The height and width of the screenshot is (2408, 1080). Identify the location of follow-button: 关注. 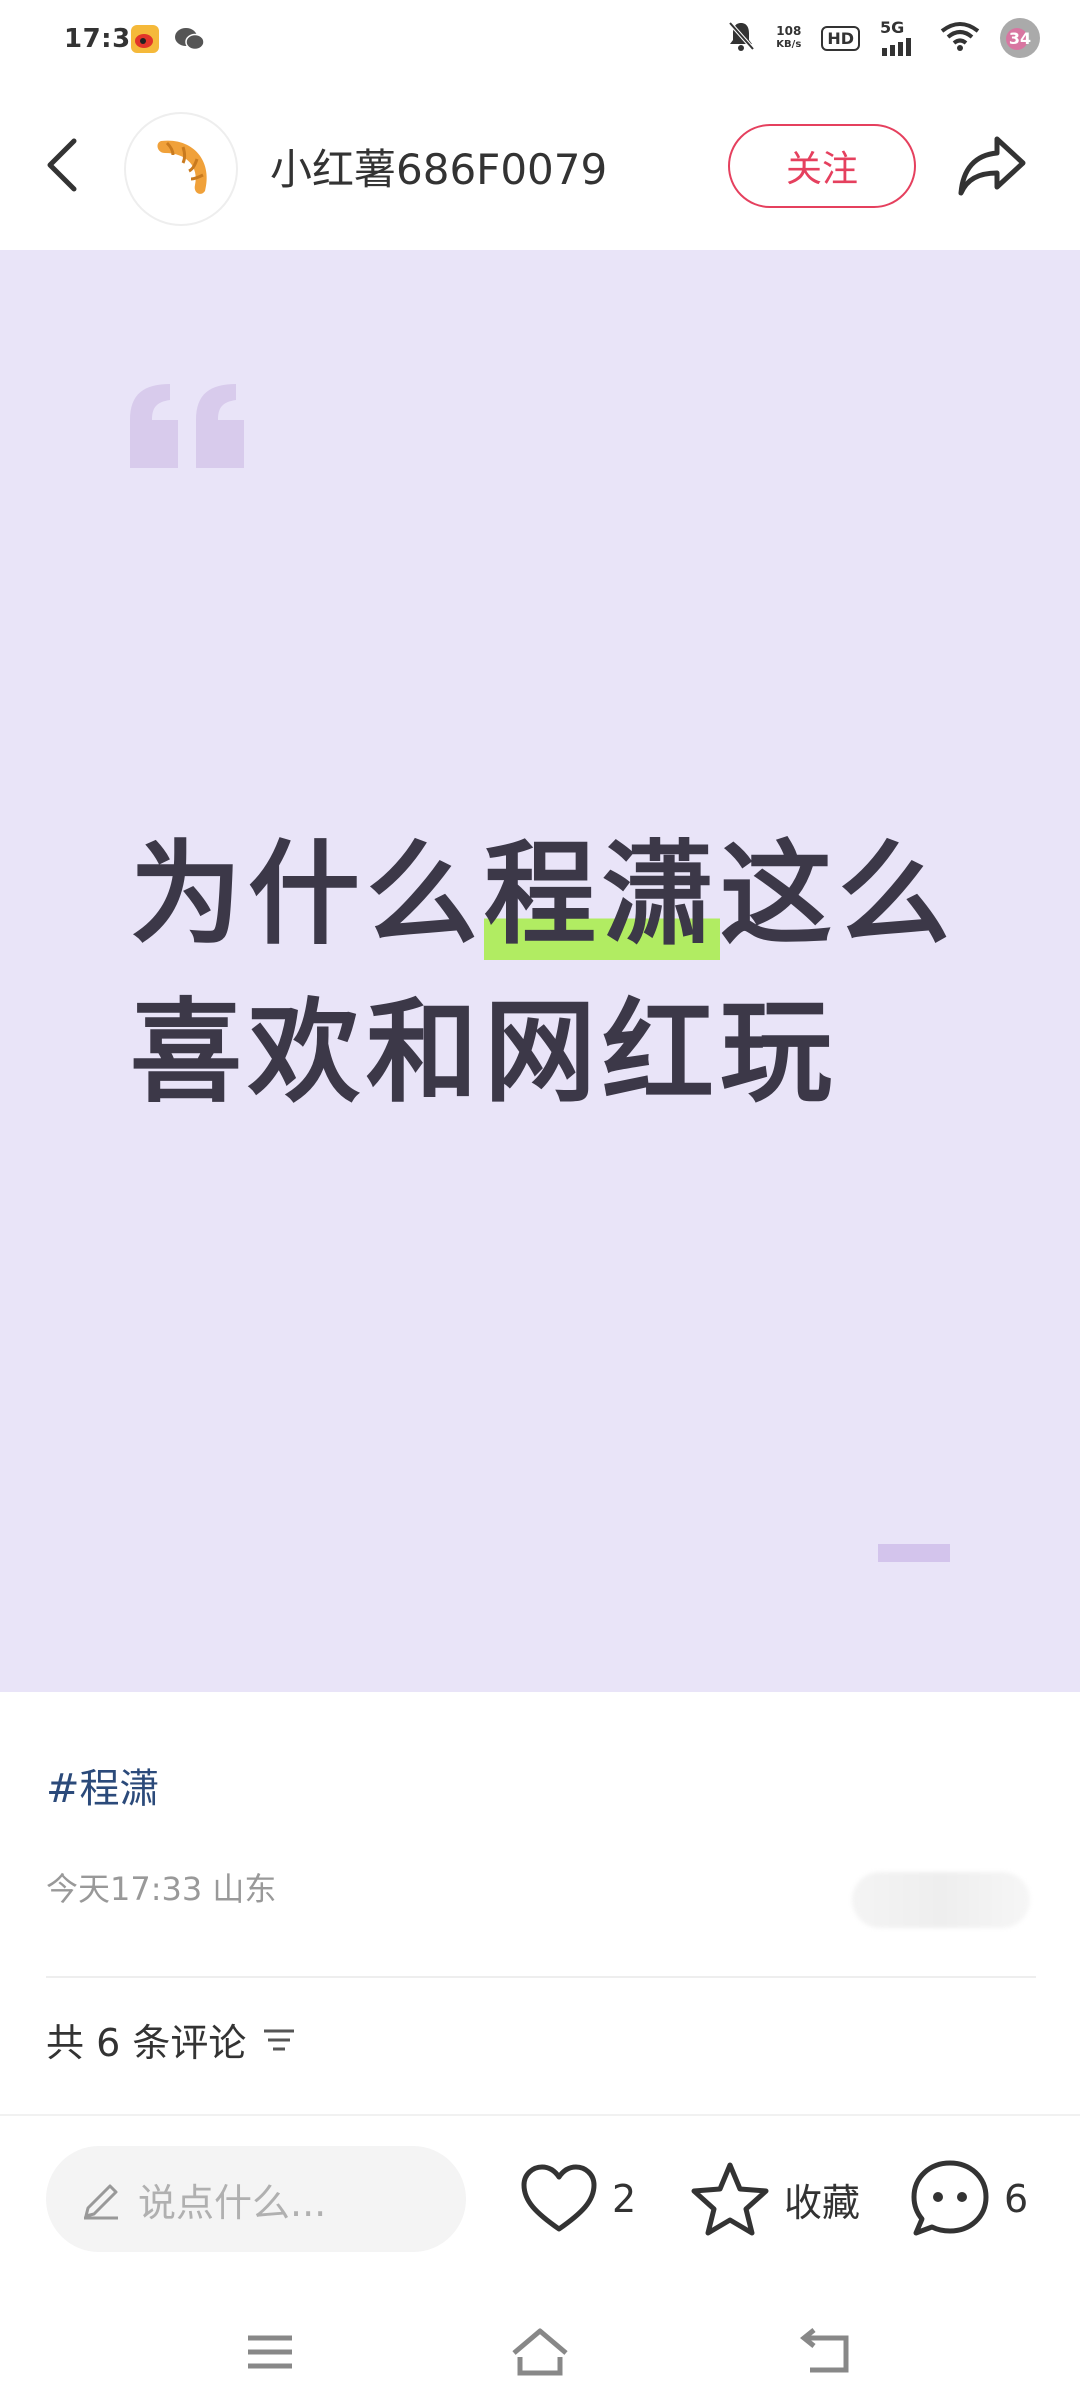
(822, 166).